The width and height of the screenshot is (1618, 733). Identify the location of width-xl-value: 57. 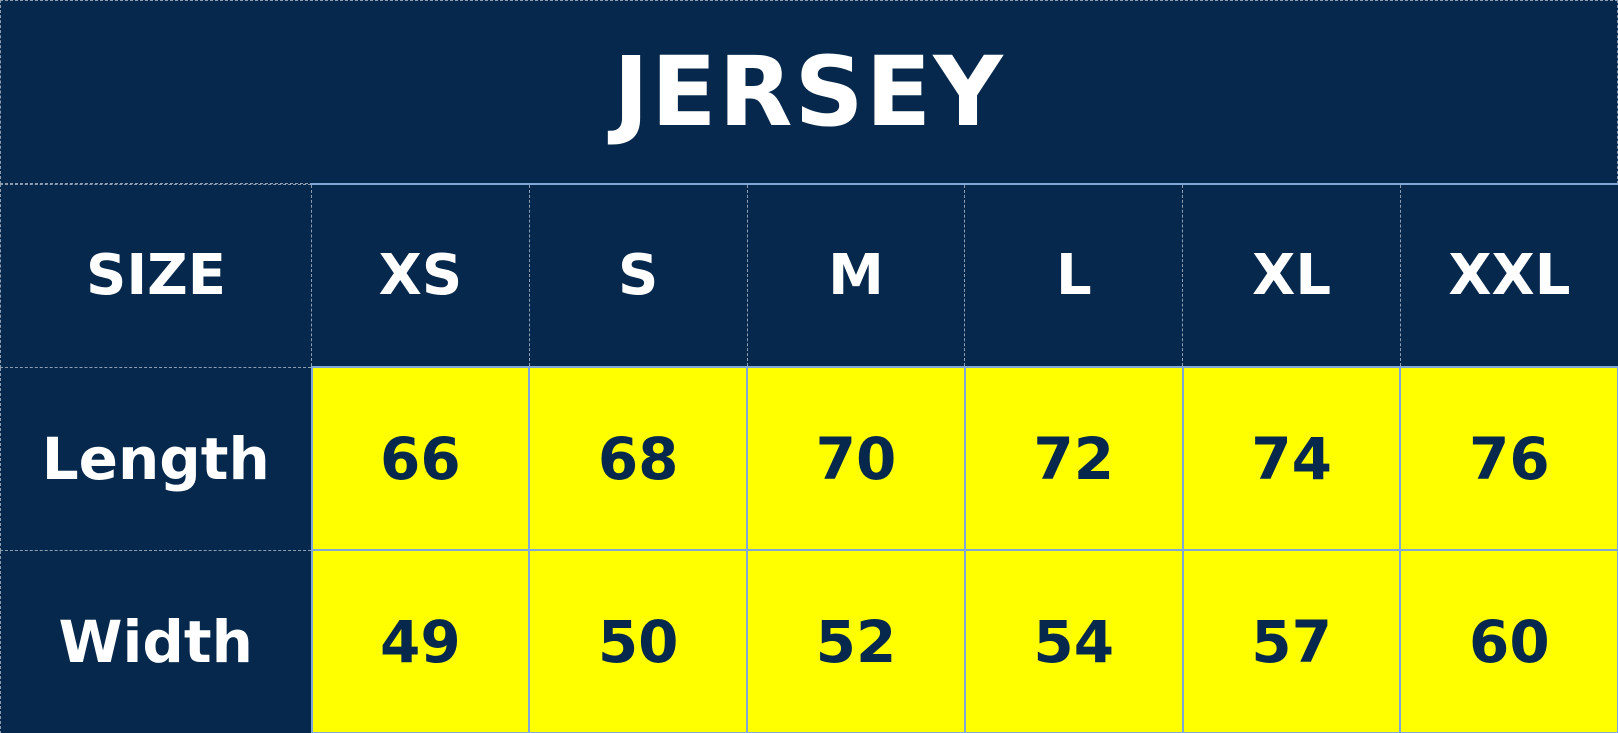
(1291, 641).